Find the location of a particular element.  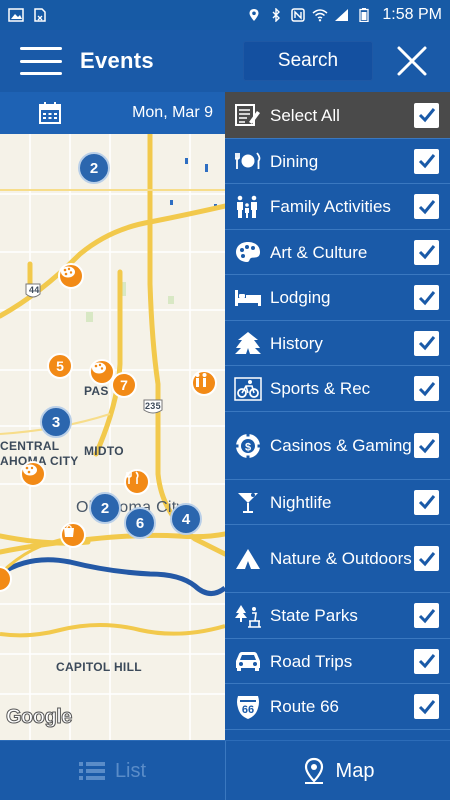

category-label: History is located at coordinates (296, 343).